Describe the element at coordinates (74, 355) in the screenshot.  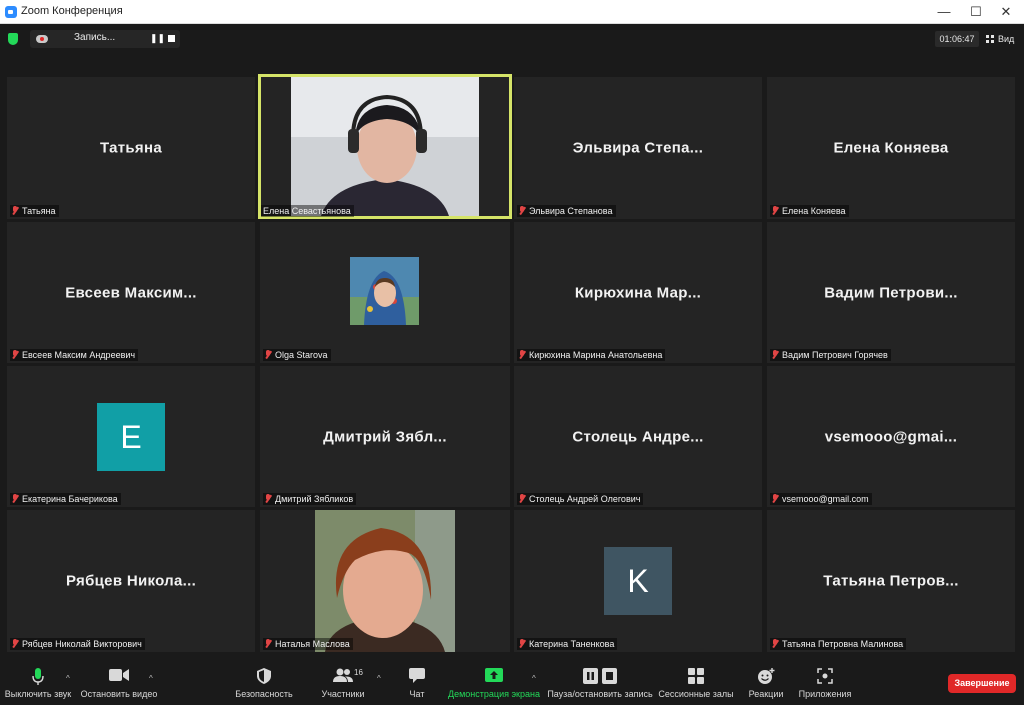
I see `participant-label: Евсеев Максим Андреевич` at that location.